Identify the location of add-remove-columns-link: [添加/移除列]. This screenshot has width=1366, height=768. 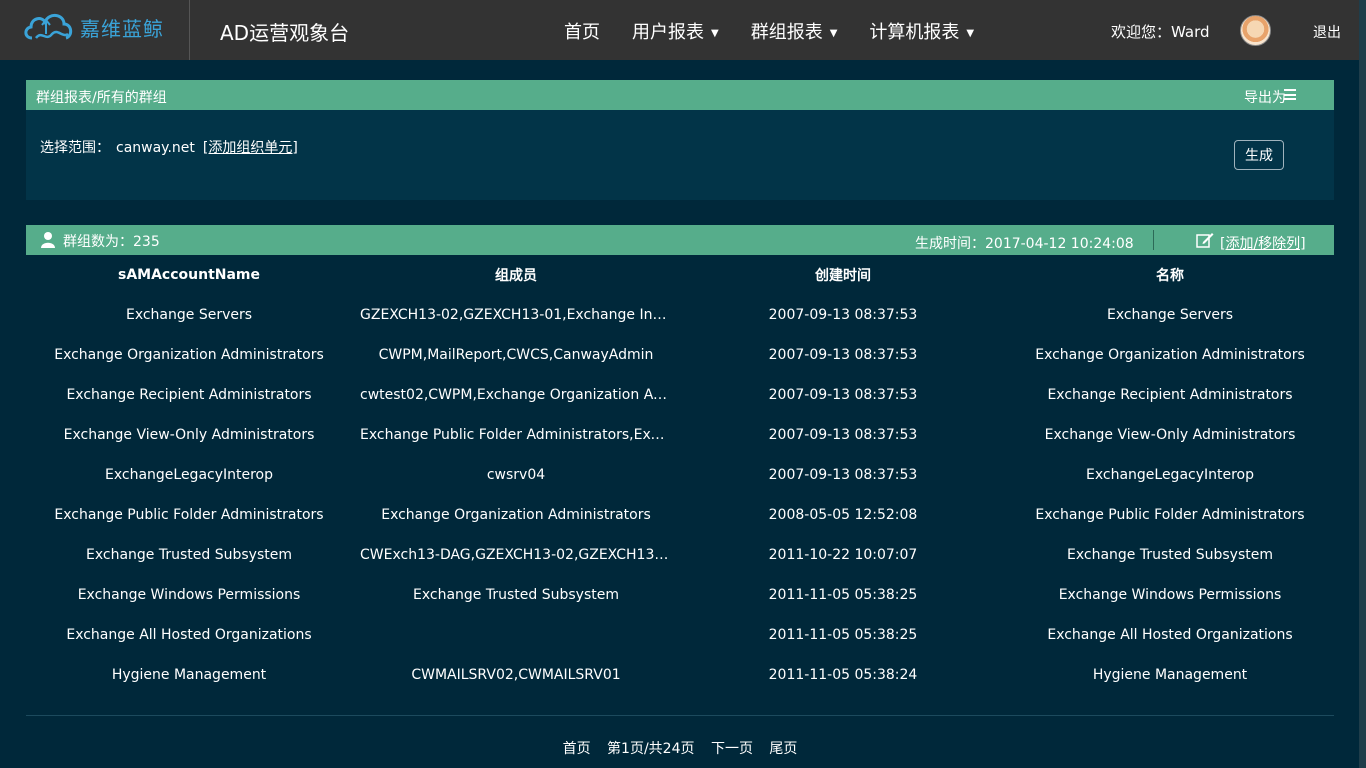
(1263, 243).